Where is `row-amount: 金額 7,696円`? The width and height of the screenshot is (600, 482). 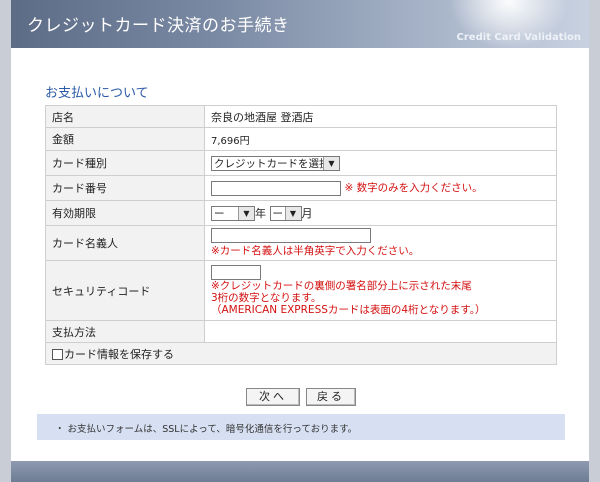 row-amount: 金額 7,696円 is located at coordinates (301, 139).